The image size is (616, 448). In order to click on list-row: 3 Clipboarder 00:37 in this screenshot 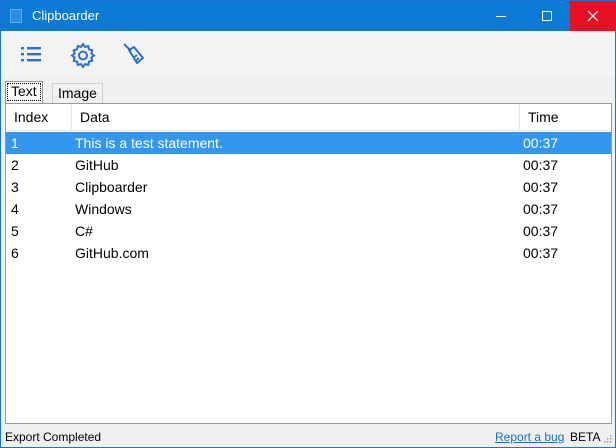, I will do `click(308, 187)`.